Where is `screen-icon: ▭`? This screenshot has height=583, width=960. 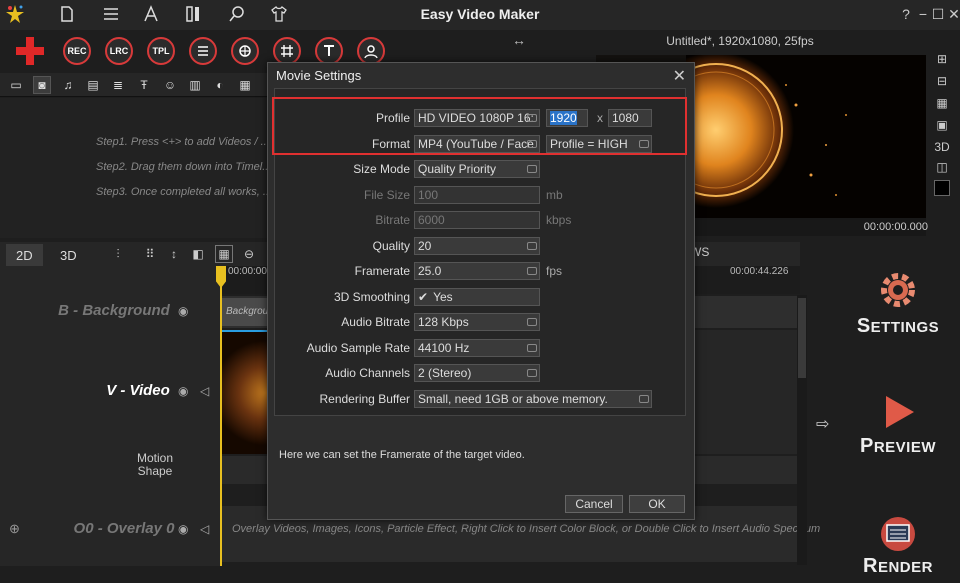
screen-icon: ▭ is located at coordinates (16, 85).